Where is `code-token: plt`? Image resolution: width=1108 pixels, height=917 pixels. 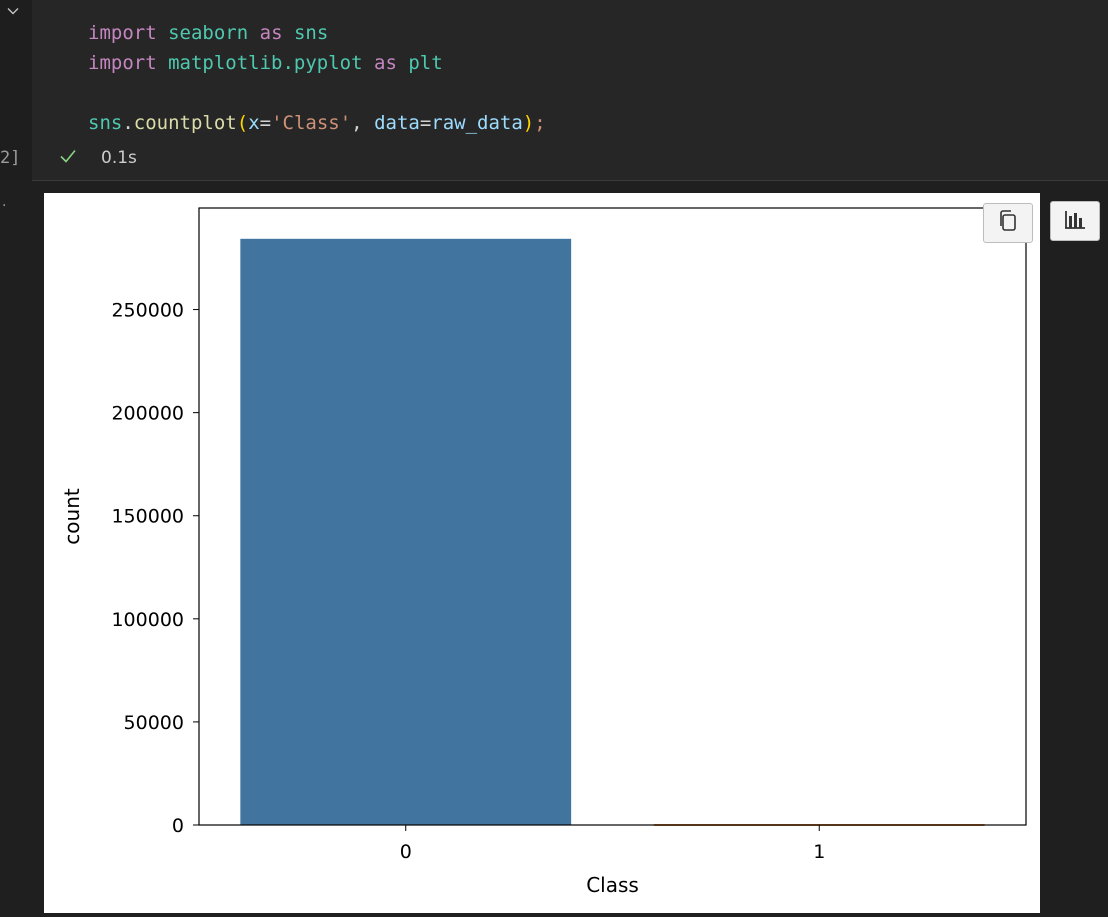
code-token: plt is located at coordinates (425, 63).